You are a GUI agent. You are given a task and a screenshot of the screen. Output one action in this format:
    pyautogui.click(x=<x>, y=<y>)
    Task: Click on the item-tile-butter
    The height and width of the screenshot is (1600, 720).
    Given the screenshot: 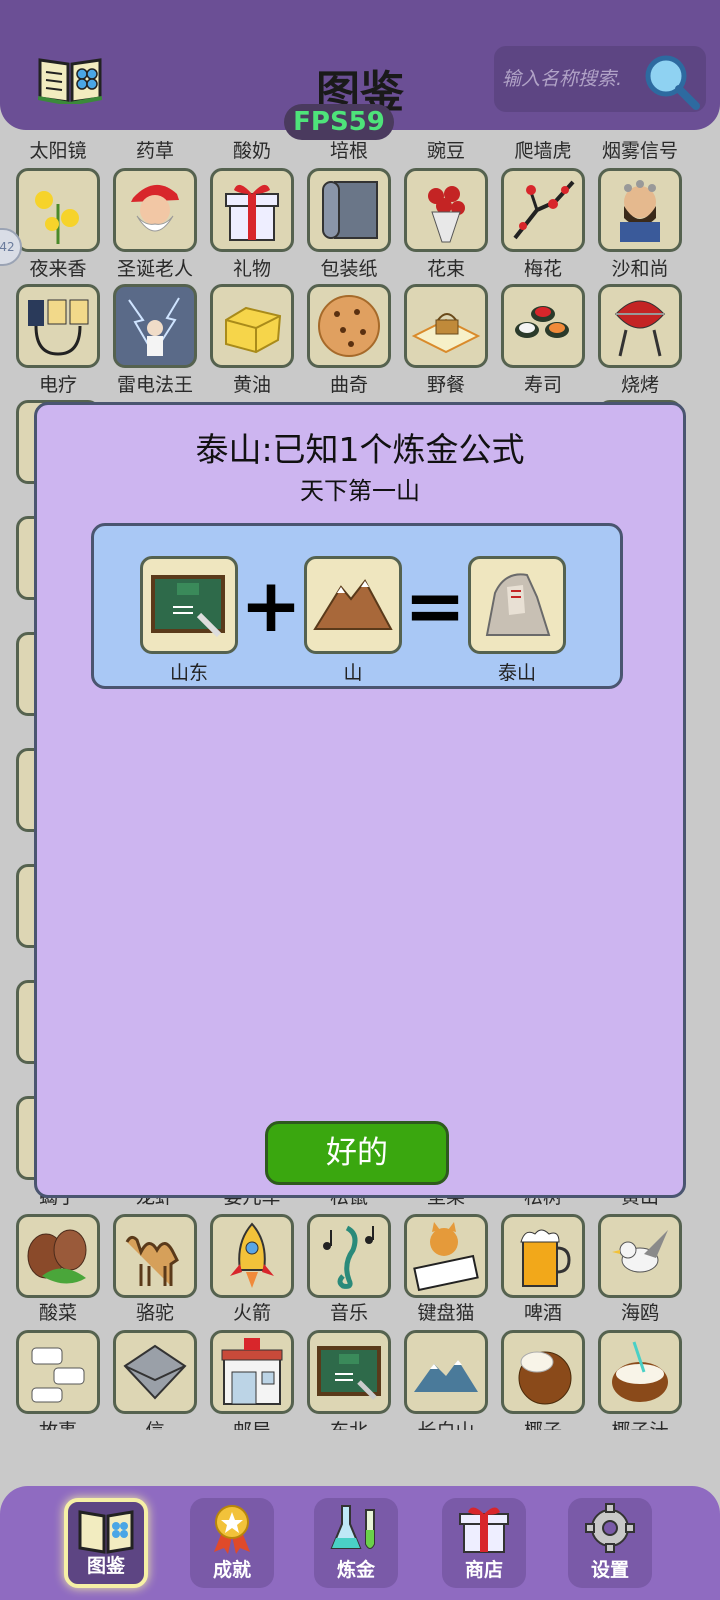 What is the action you would take?
    pyautogui.click(x=252, y=326)
    